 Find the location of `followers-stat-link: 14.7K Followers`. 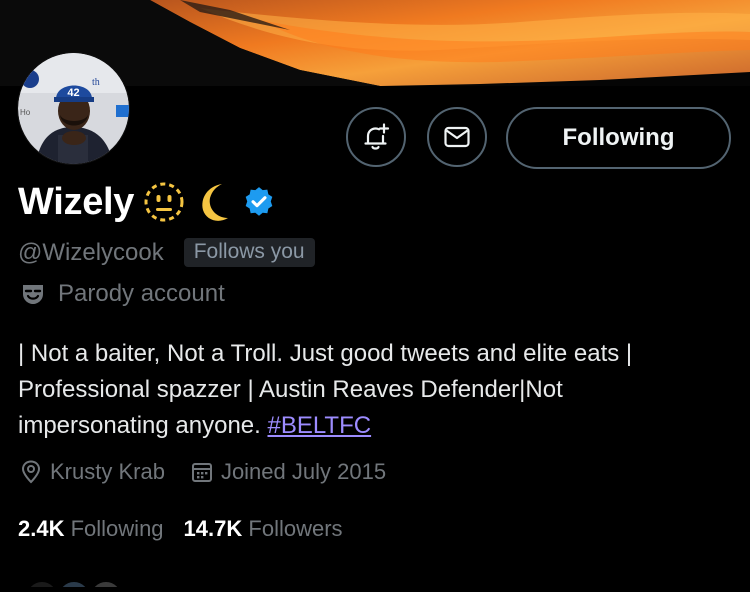

followers-stat-link: 14.7K Followers is located at coordinates (263, 529).